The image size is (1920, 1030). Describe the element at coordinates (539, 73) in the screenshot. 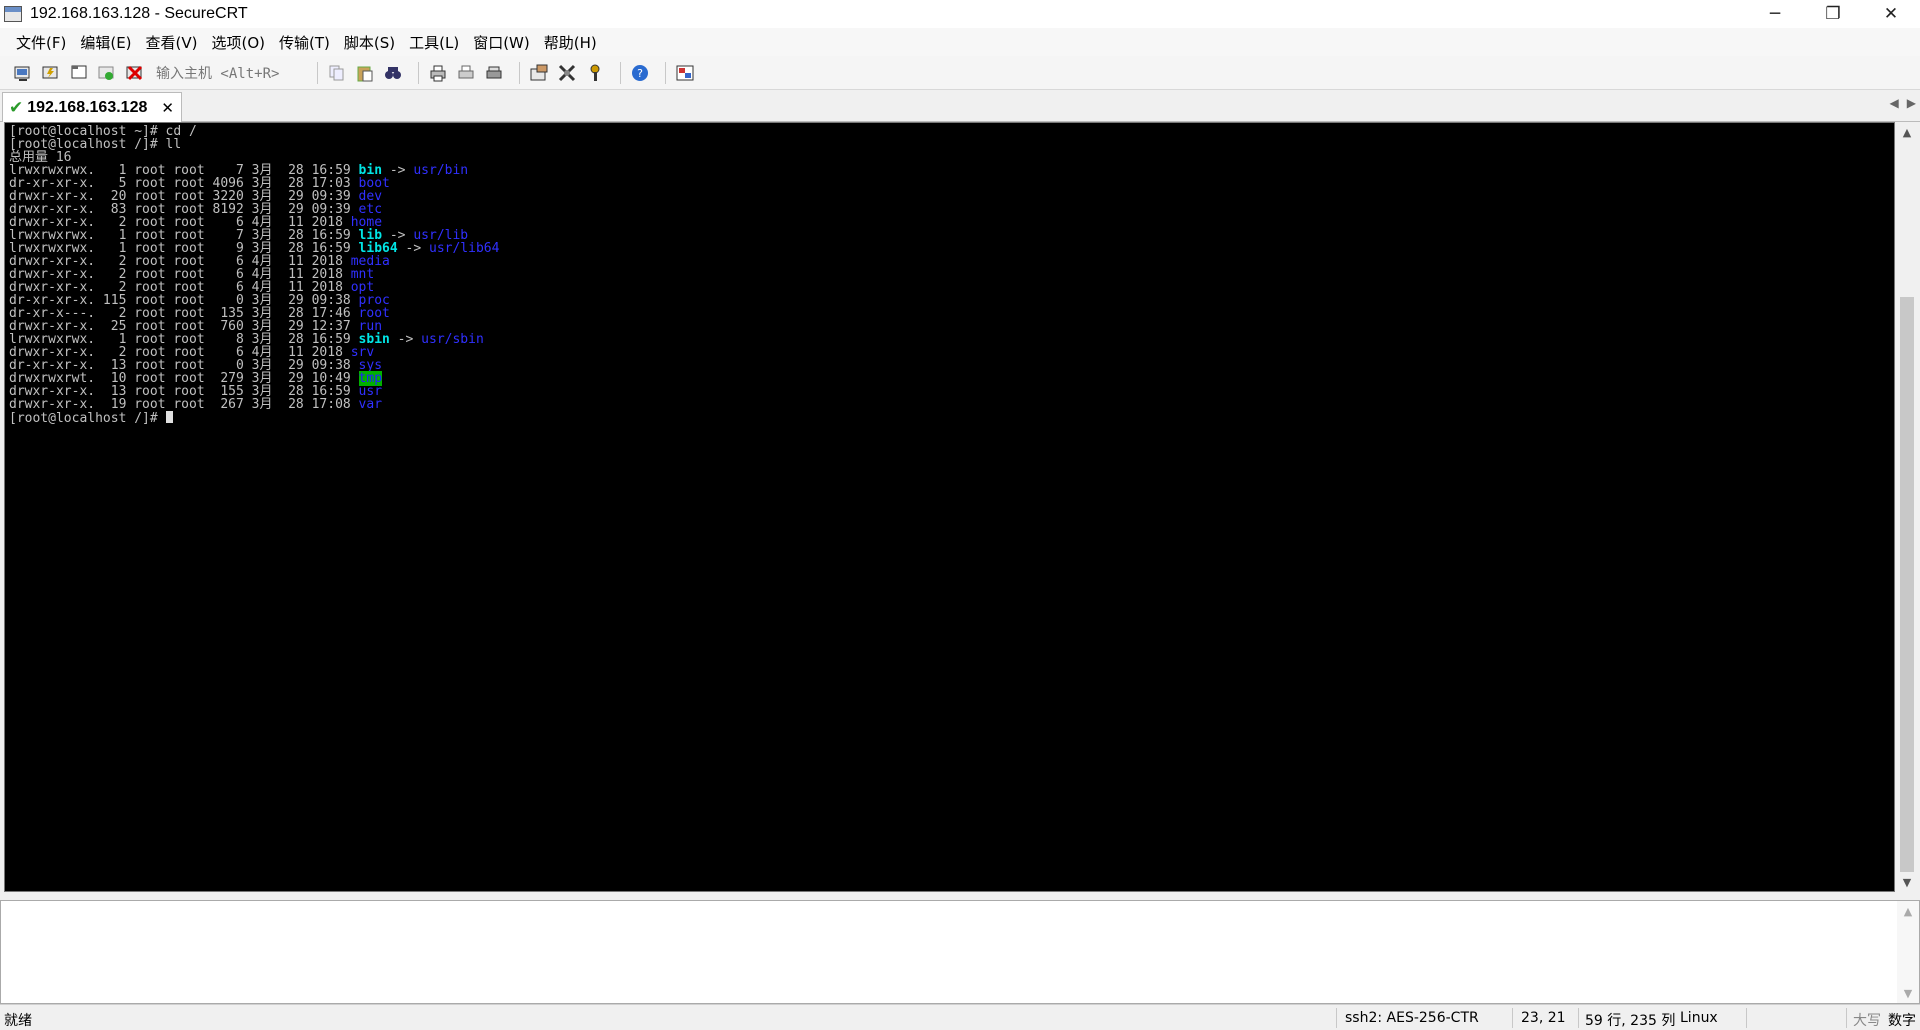

I see `session-options-icon` at that location.